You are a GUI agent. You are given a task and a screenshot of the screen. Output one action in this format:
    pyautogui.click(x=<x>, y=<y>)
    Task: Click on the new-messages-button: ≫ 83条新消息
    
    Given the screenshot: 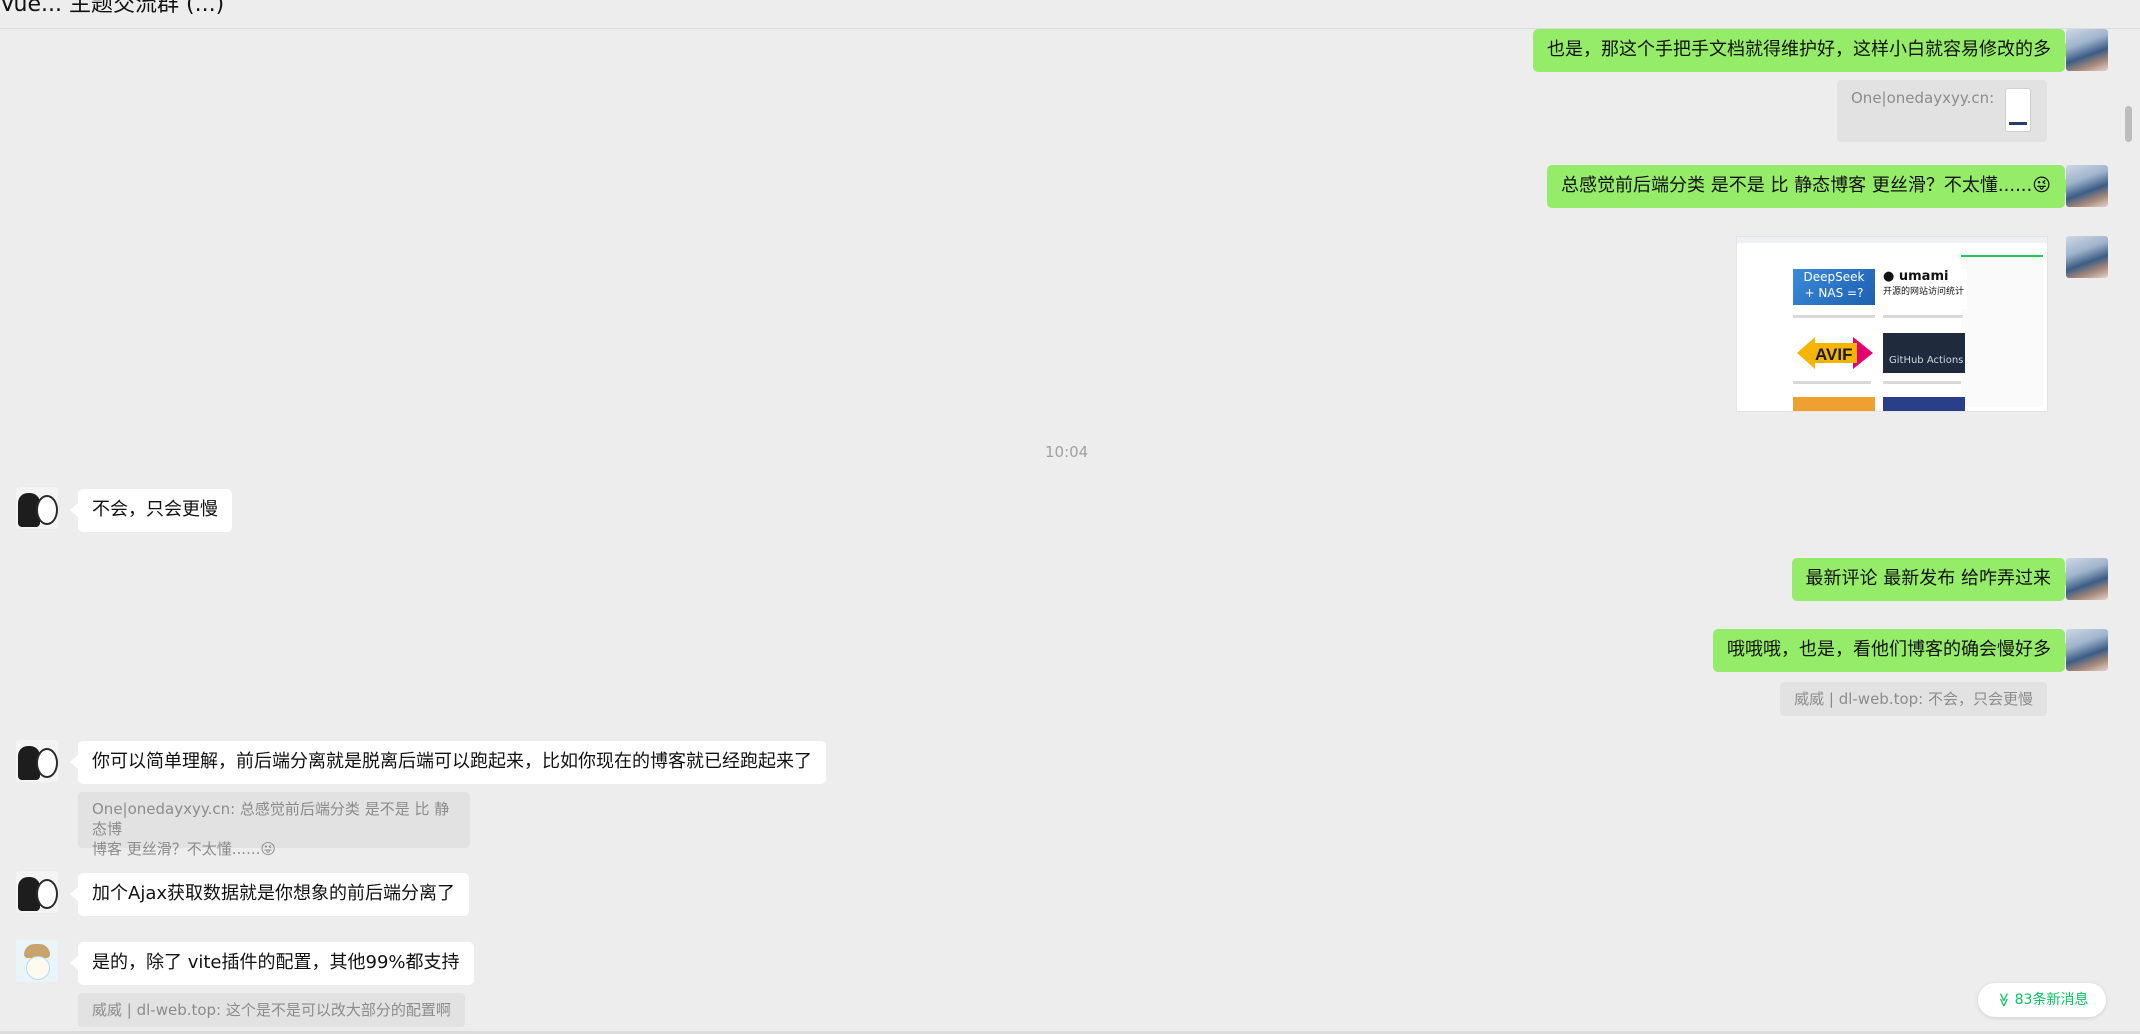 What is the action you would take?
    pyautogui.click(x=2042, y=1000)
    